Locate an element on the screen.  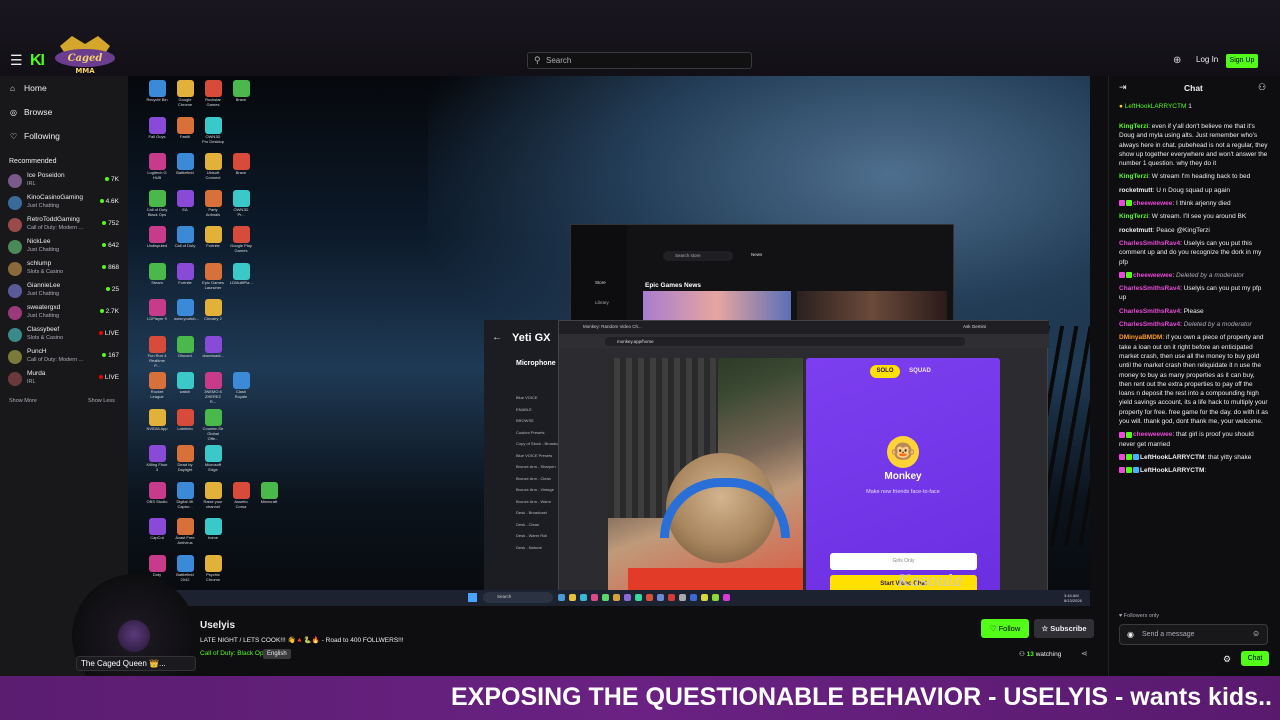
sidebar-channel: KinoCasinoGaming Just Chatting 4.6K is located at coordinates (65, 204).